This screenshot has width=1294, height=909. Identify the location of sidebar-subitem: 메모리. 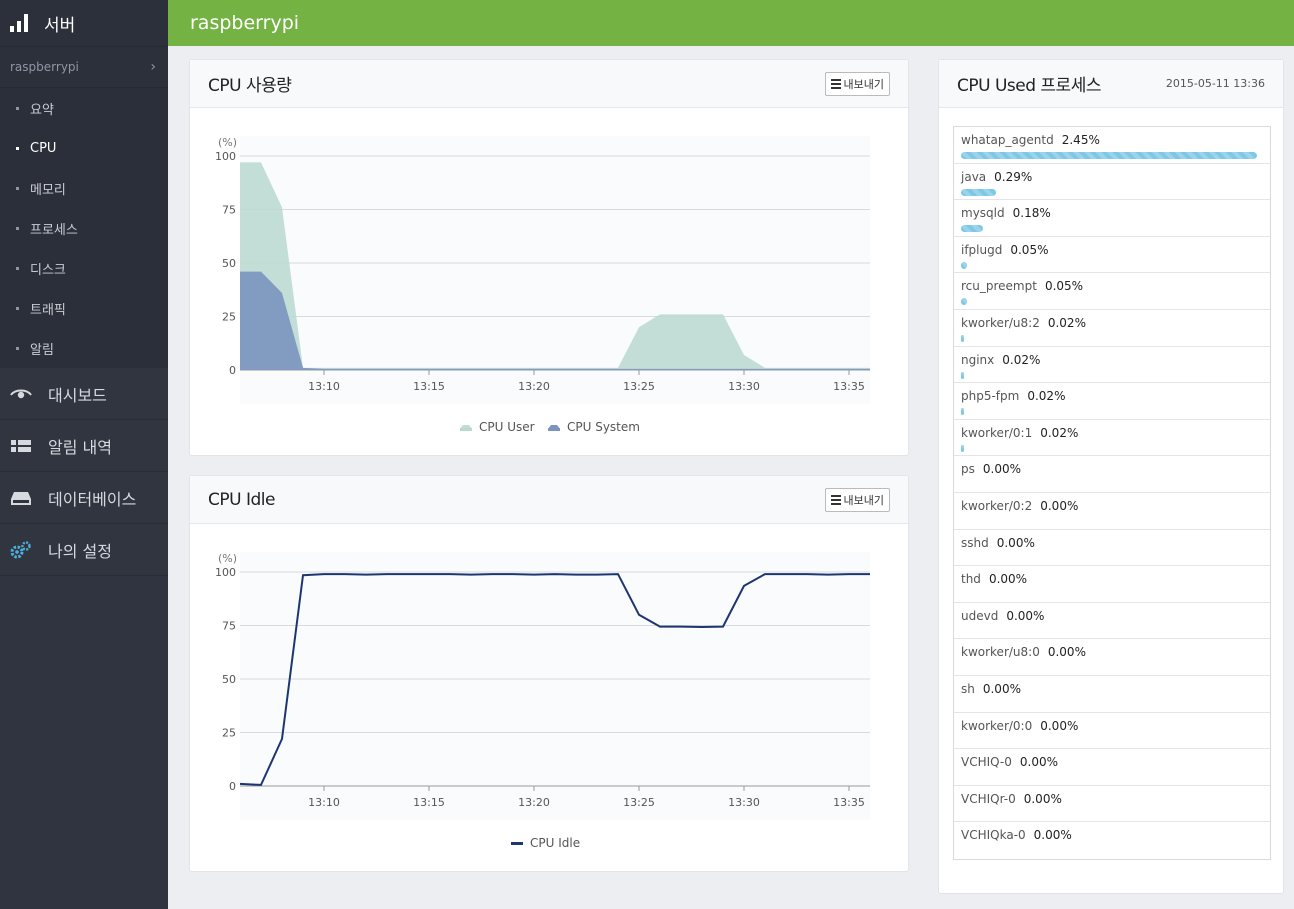
(84, 188).